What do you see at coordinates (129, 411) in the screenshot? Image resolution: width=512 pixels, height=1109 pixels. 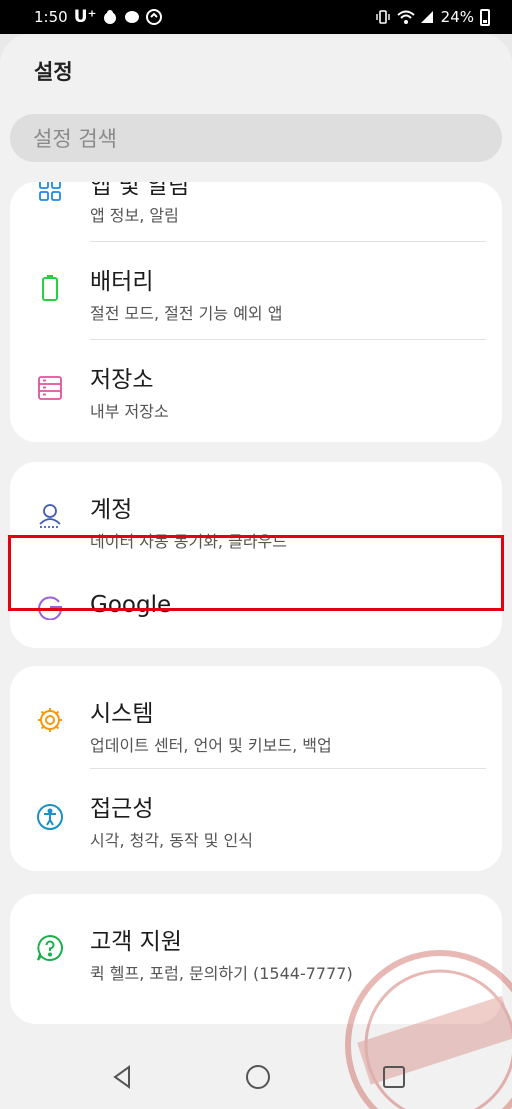 I see `settings-item-subtitle: 내부 저장소` at bounding box center [129, 411].